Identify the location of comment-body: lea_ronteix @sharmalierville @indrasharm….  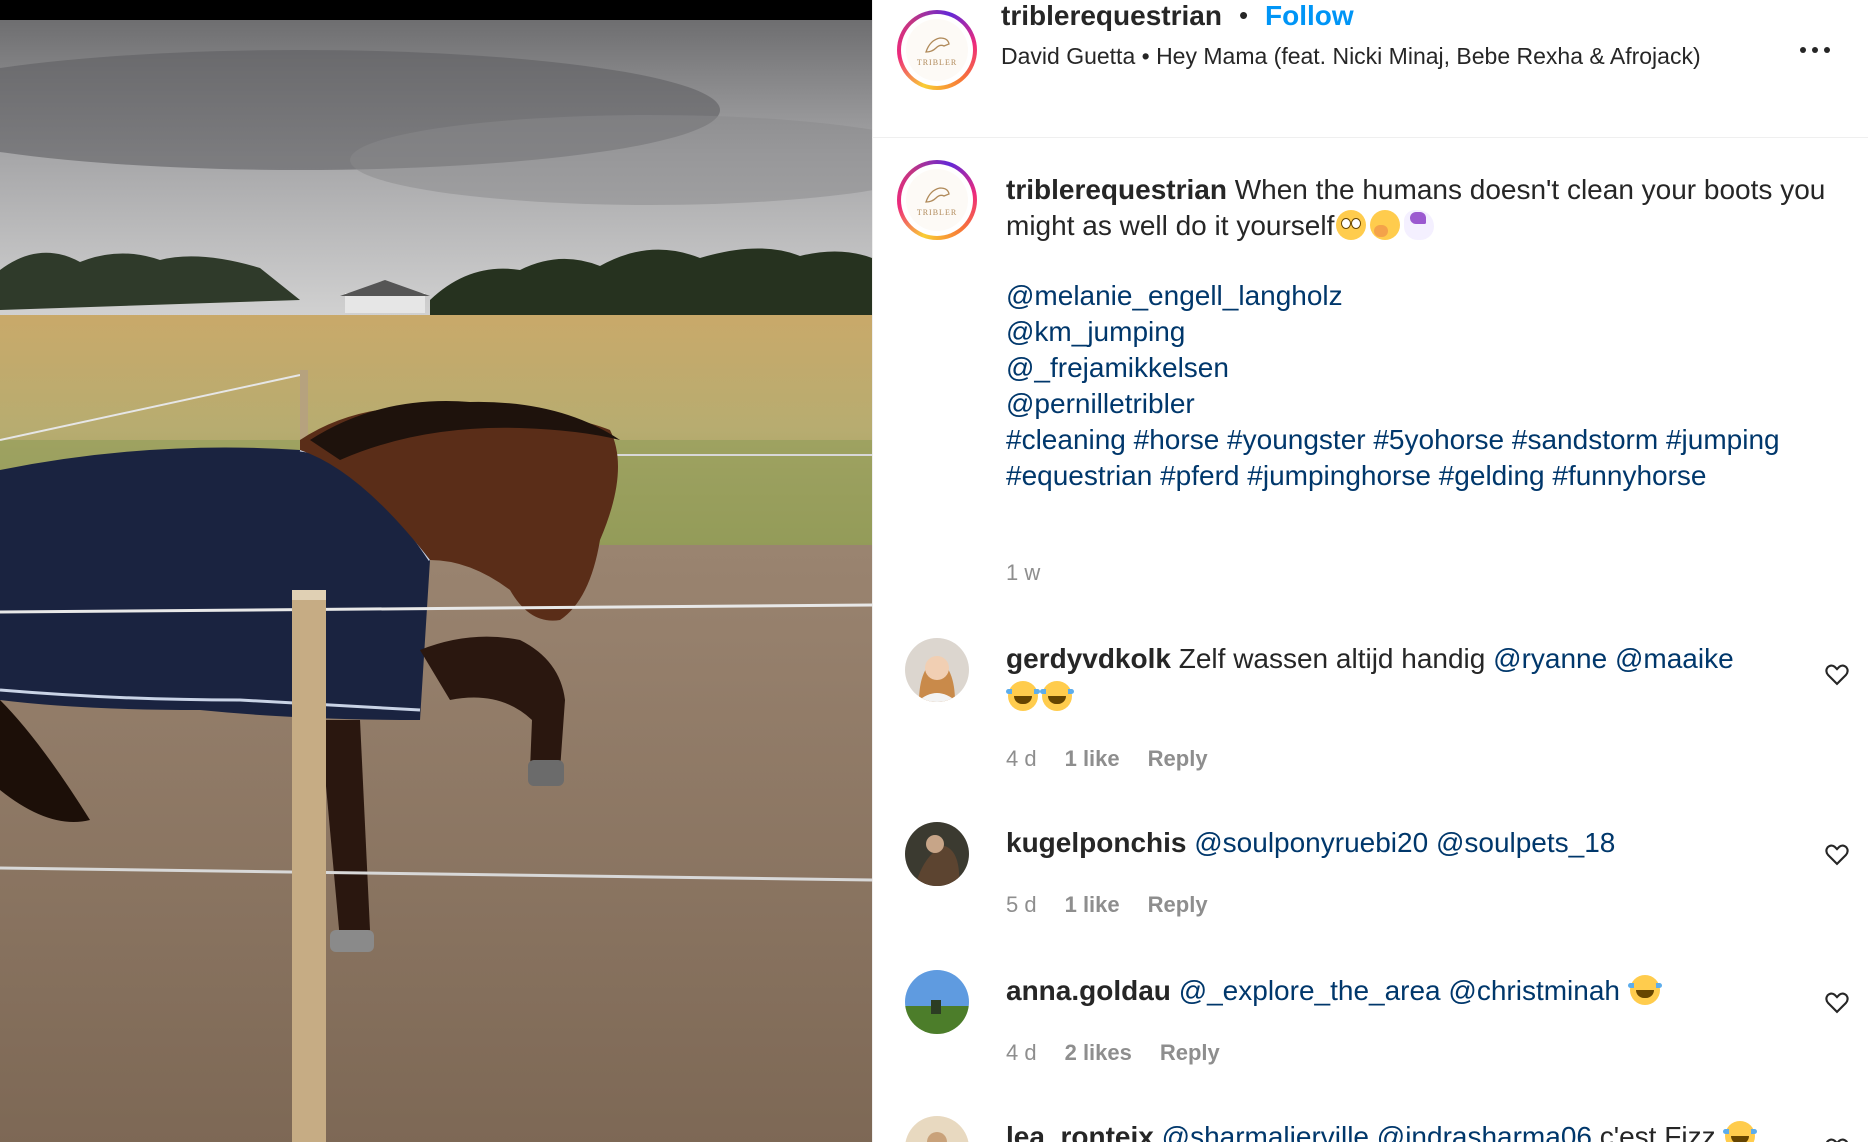
(1386, 1130).